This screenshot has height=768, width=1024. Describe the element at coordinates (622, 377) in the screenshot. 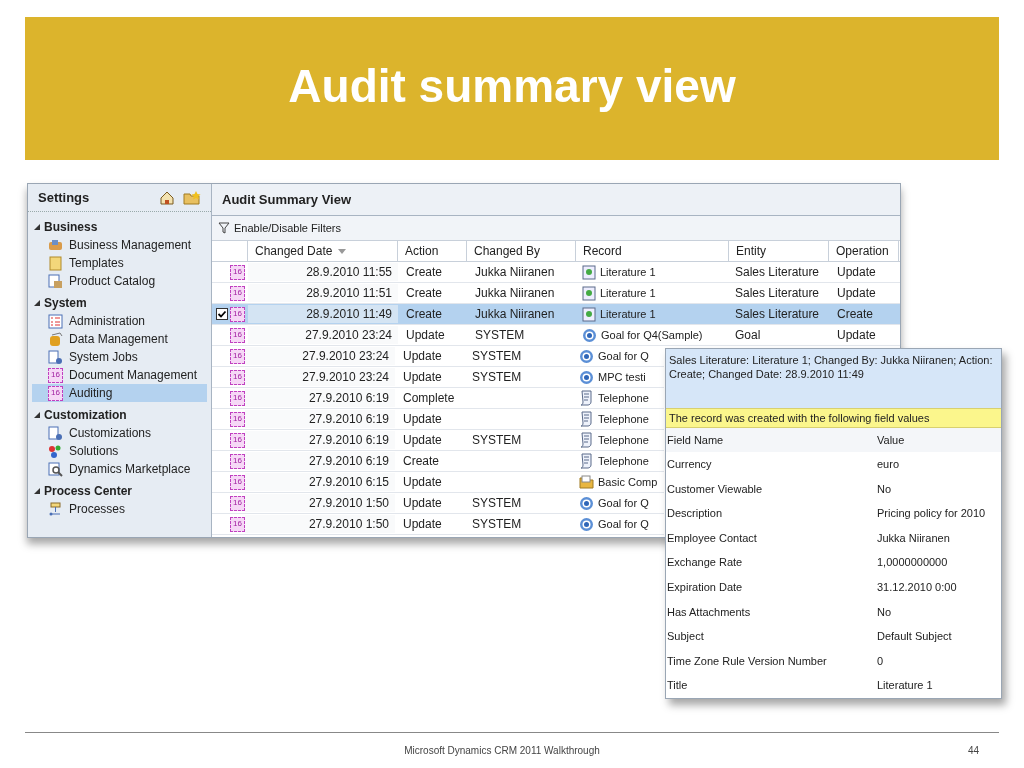

I see `record-link: MPC testi` at that location.